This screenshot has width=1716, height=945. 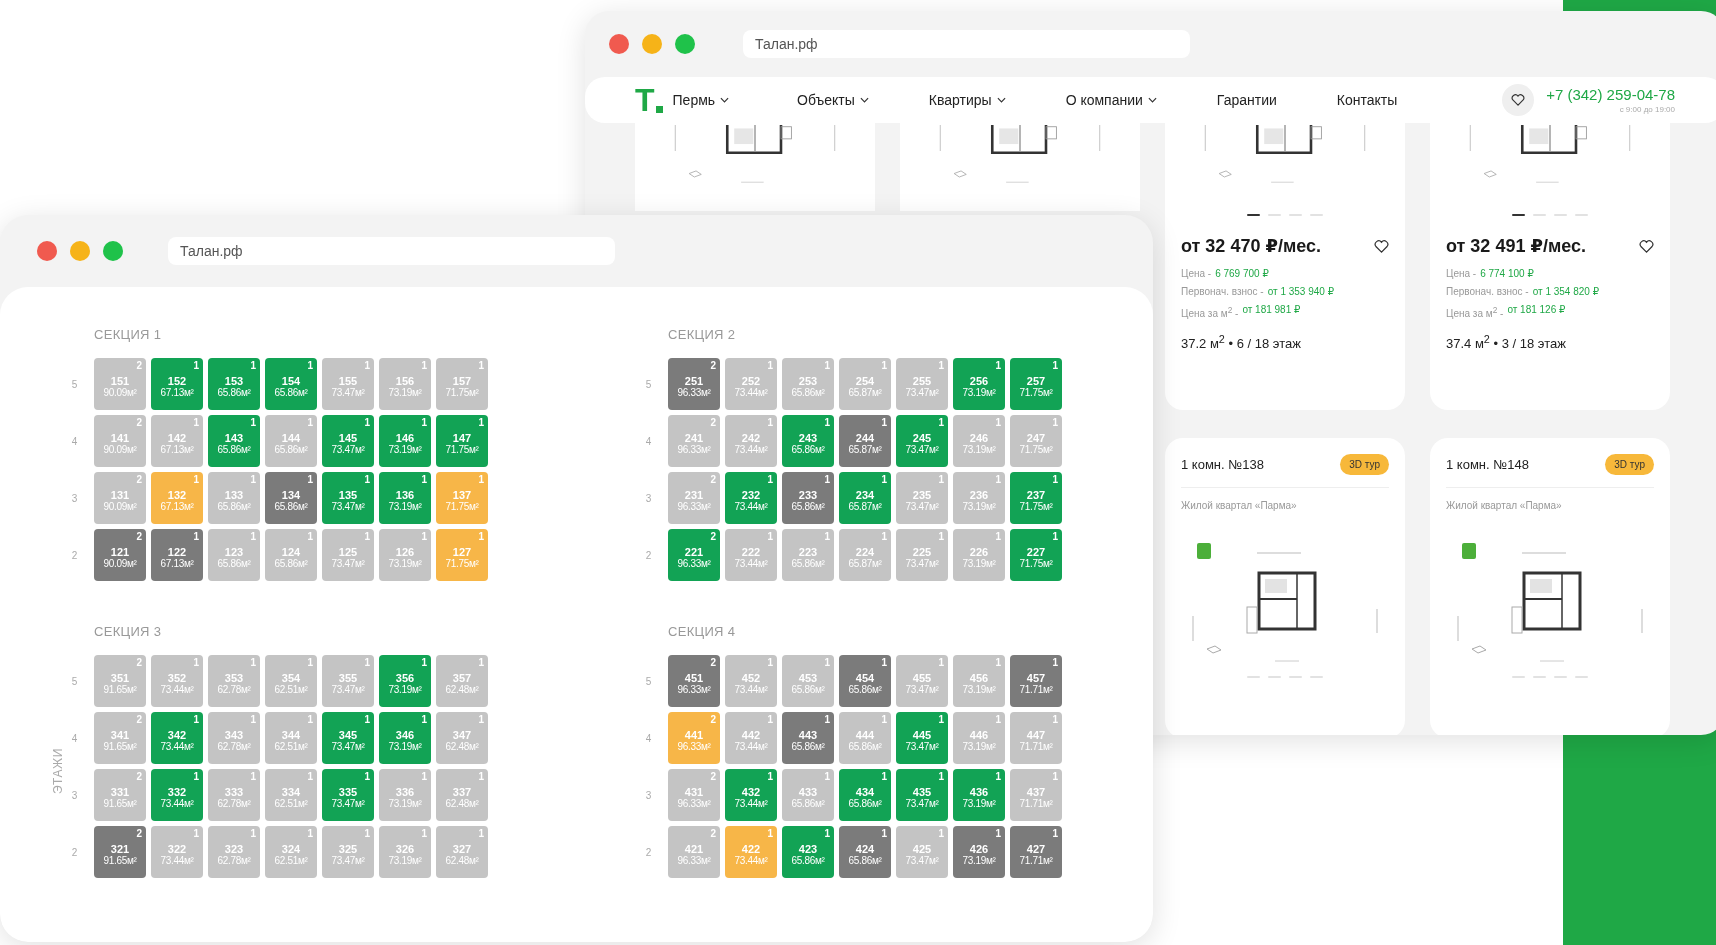 I want to click on apartment-cell: 1 242 73.44м², so click(x=751, y=441).